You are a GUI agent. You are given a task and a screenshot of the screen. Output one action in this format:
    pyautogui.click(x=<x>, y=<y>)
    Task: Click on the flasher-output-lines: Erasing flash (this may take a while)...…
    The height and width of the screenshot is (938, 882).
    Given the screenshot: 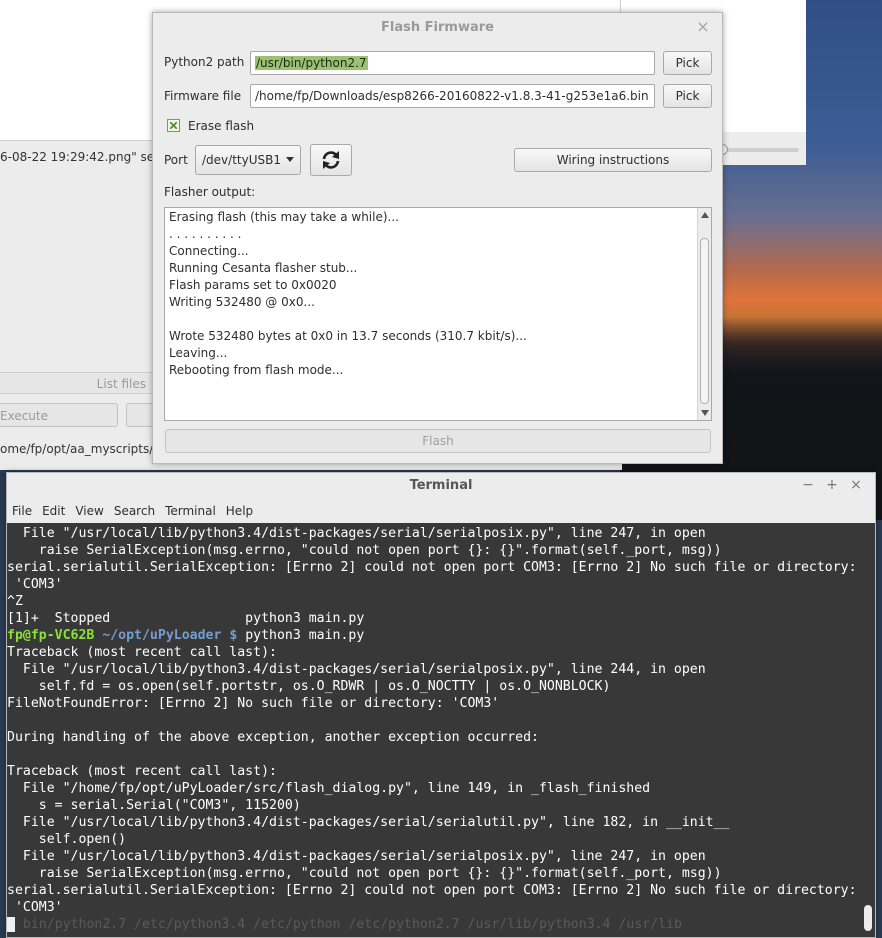 What is the action you would take?
    pyautogui.click(x=432, y=294)
    